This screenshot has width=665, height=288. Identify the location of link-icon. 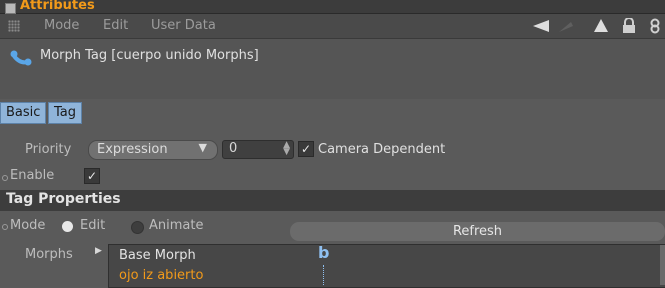
(655, 26).